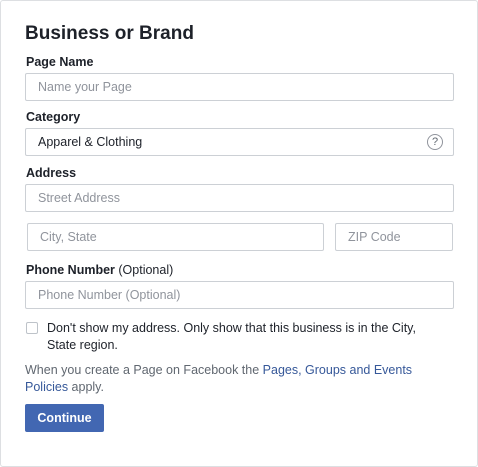 The height and width of the screenshot is (467, 478). What do you see at coordinates (70, 270) in the screenshot?
I see `phone-number-label-text: Phone Number` at bounding box center [70, 270].